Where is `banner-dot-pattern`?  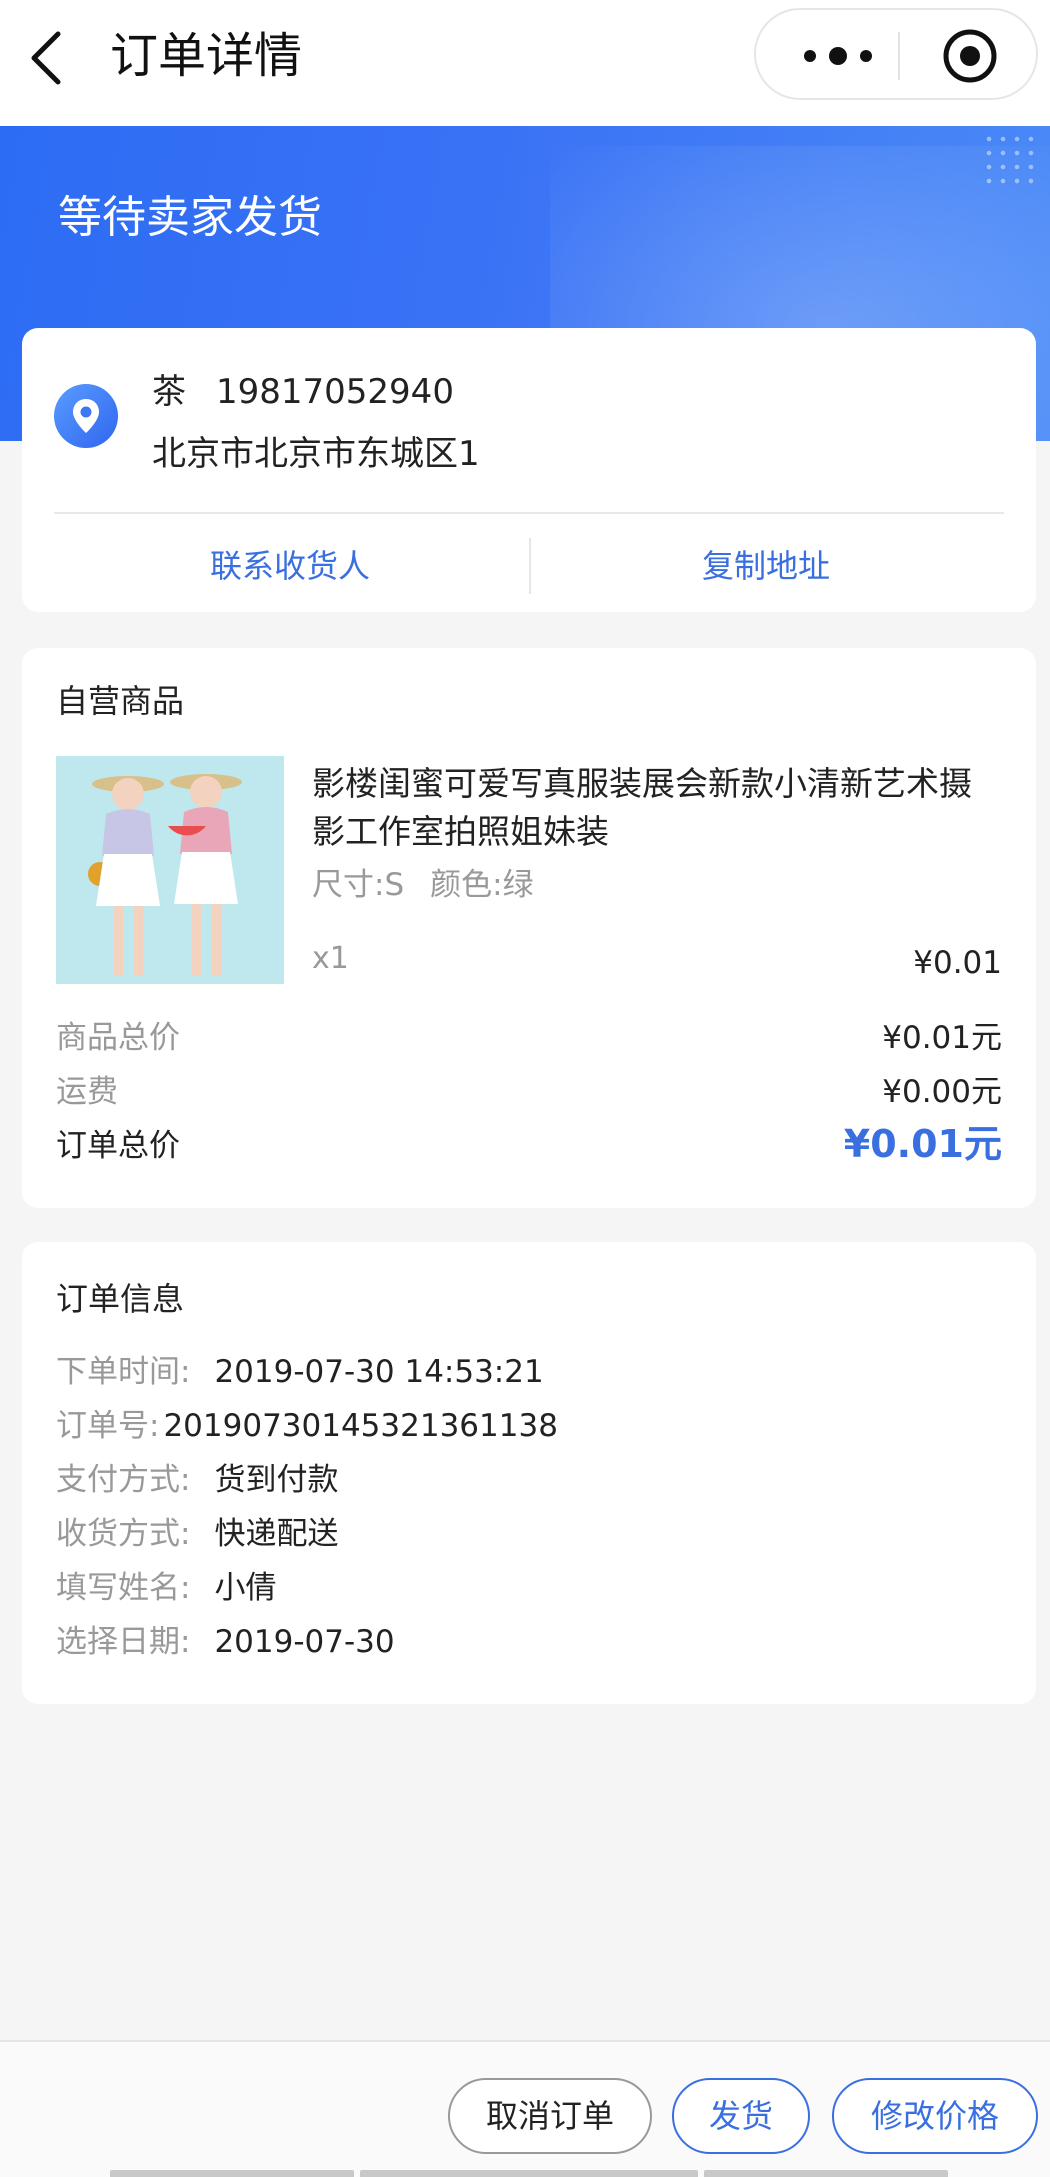 banner-dot-pattern is located at coordinates (1012, 162).